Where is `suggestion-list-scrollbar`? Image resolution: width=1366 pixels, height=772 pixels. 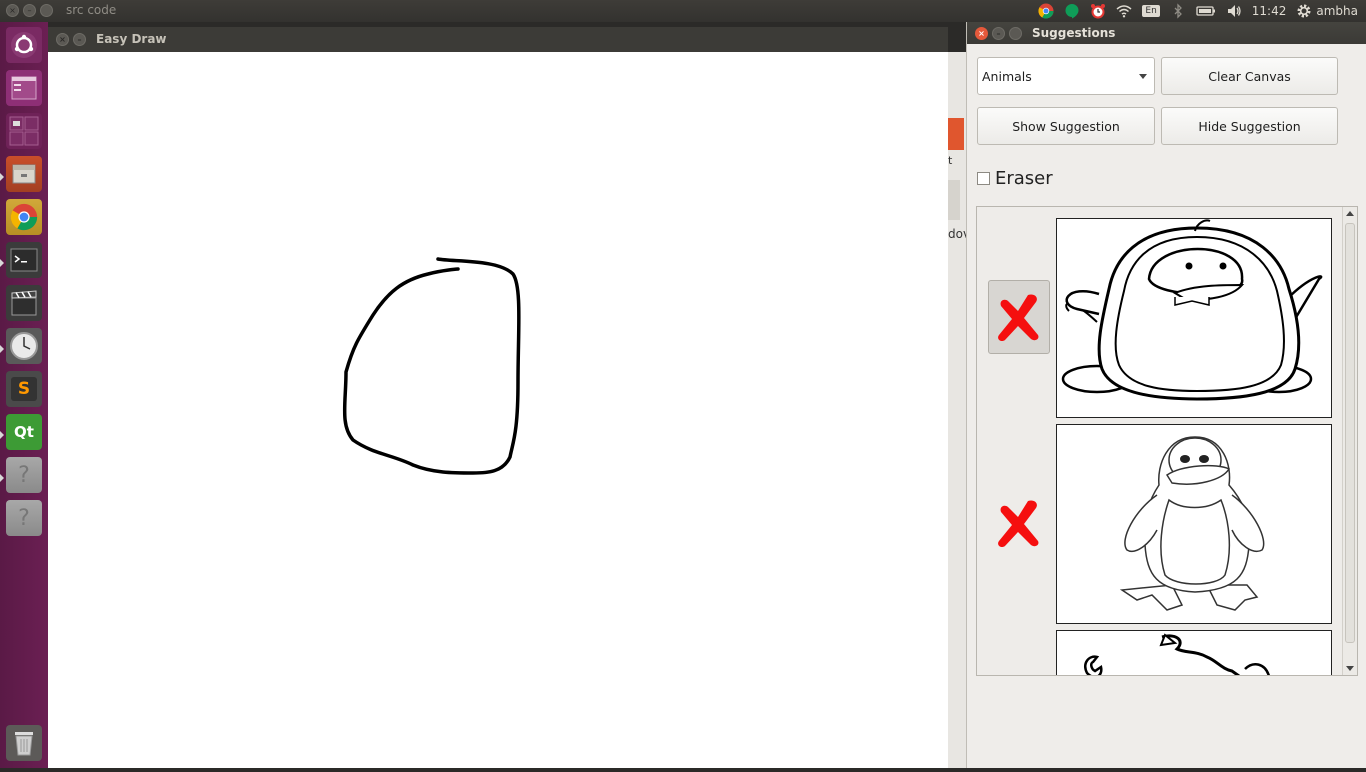 suggestion-list-scrollbar is located at coordinates (1349, 441).